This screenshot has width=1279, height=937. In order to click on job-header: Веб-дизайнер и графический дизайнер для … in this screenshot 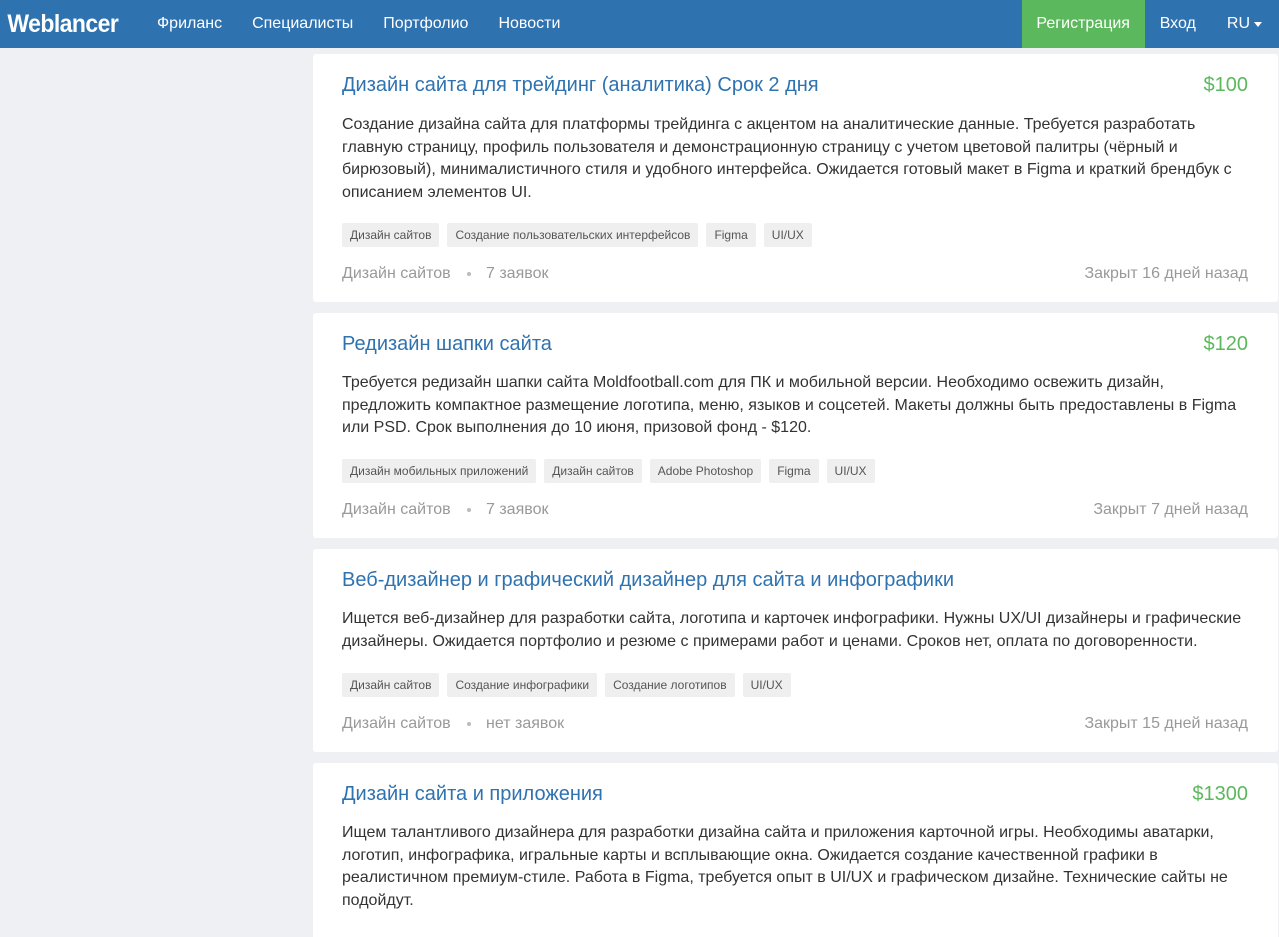, I will do `click(795, 581)`.